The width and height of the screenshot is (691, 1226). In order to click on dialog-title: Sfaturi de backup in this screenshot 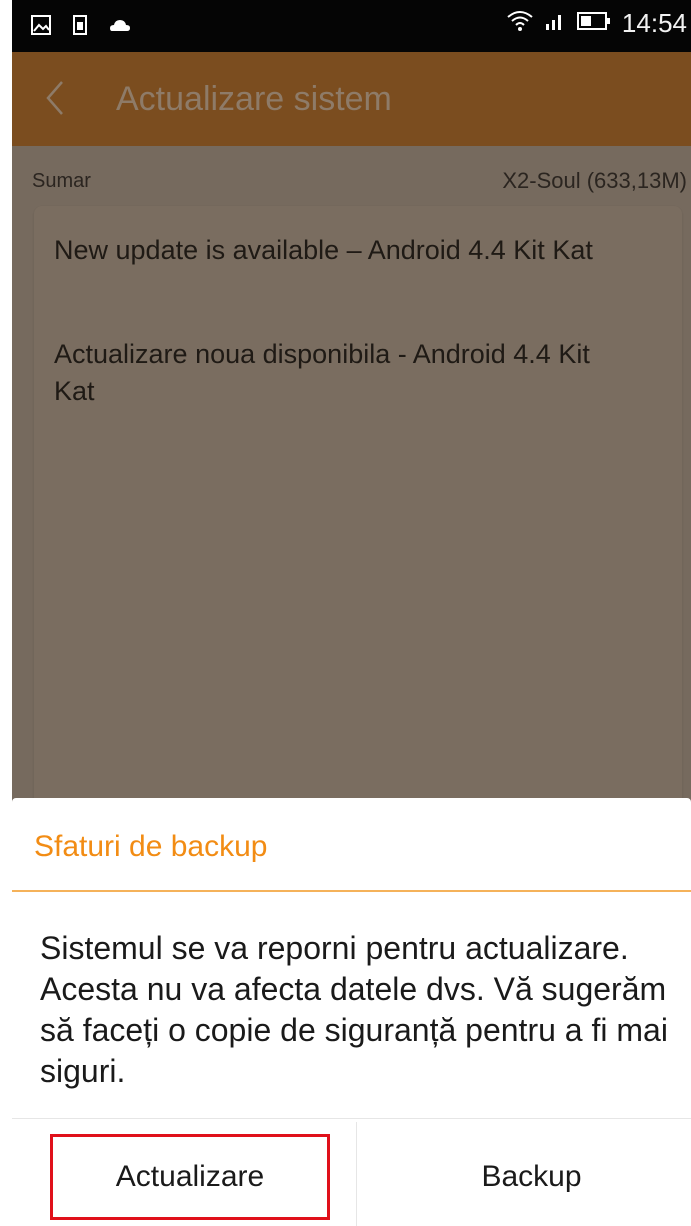, I will do `click(151, 846)`.